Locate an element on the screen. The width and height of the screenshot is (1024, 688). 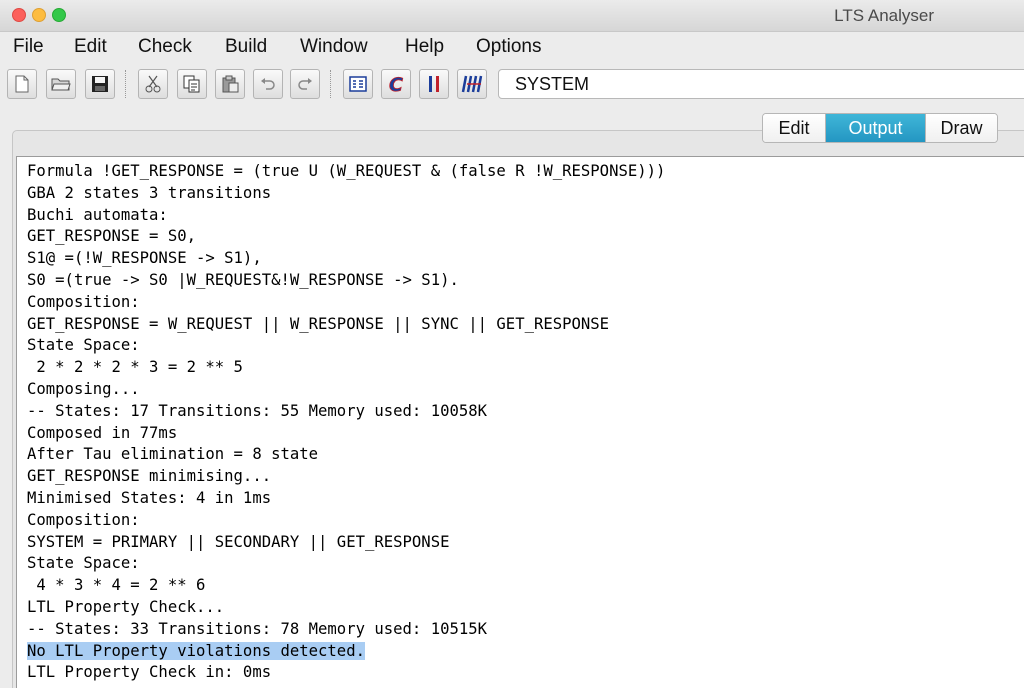
menu-file: File is located at coordinates (28, 47).